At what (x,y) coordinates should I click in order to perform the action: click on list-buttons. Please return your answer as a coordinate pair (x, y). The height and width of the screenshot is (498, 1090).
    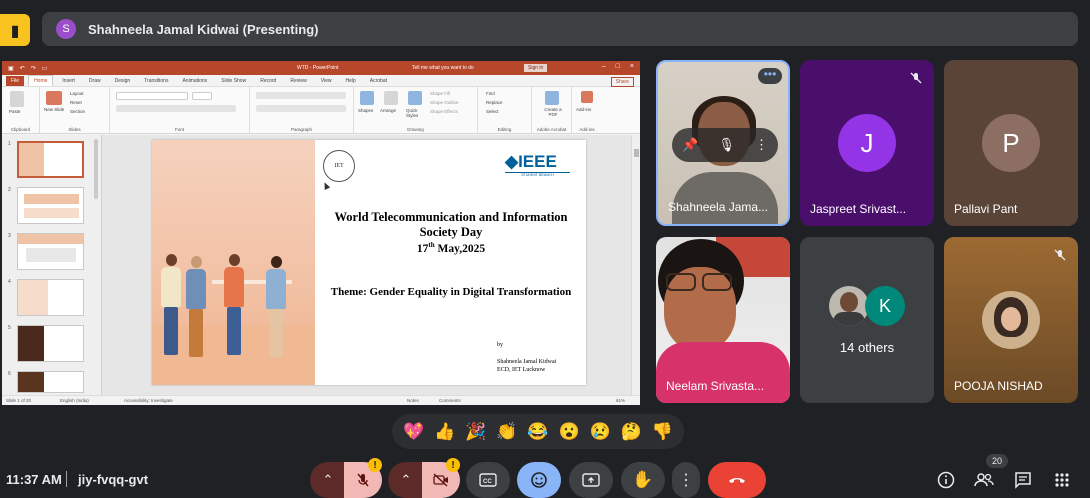
    Looking at the image, I should click on (301, 95).